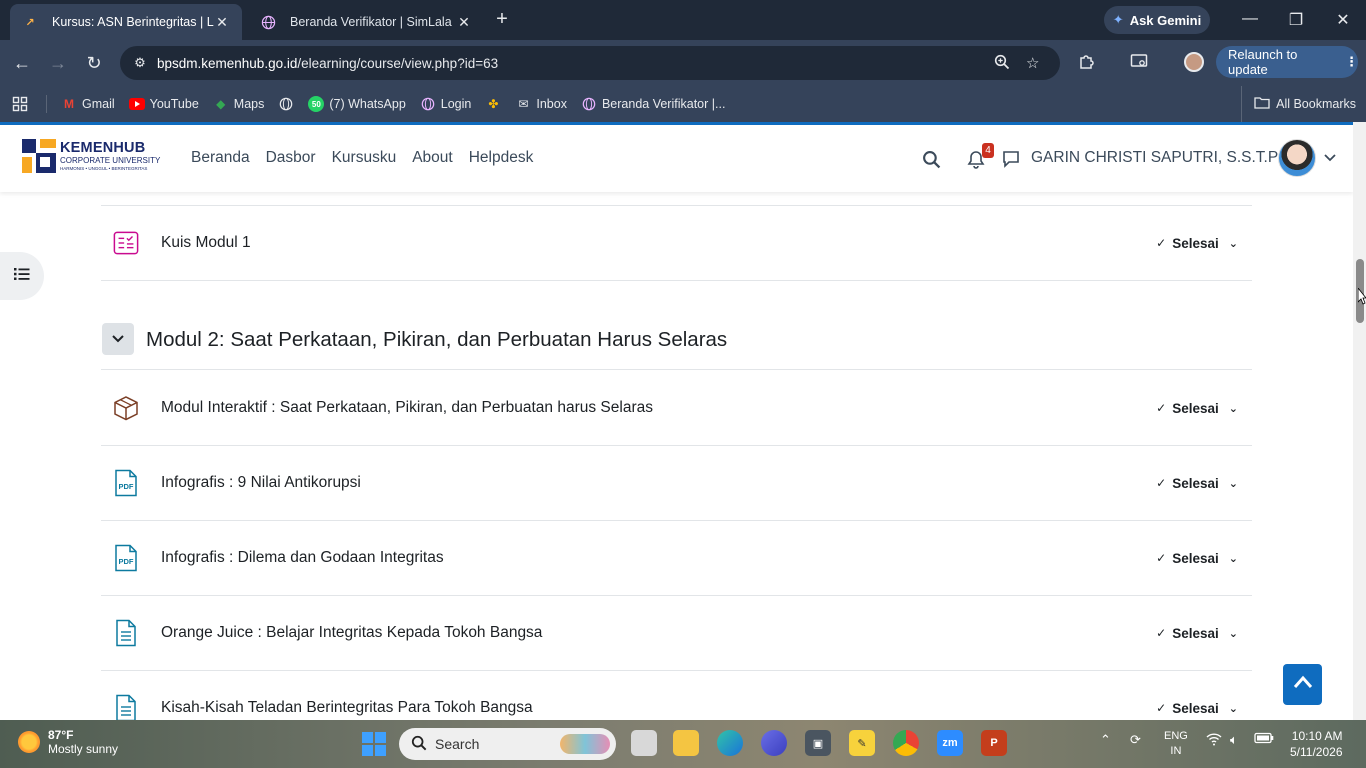 Image resolution: width=1366 pixels, height=768 pixels. Describe the element at coordinates (994, 743) in the screenshot. I see `powerpoint-icon: P` at that location.